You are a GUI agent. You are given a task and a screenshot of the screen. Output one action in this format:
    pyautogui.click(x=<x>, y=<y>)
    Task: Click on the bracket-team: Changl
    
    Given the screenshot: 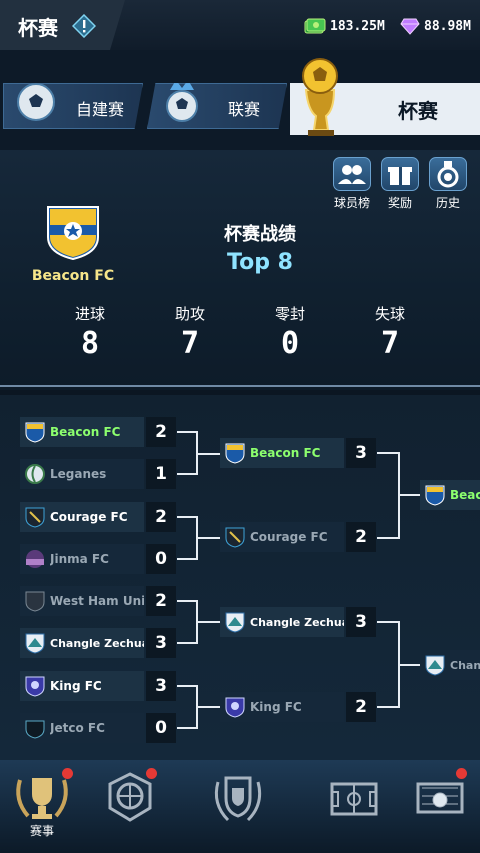 What is the action you would take?
    pyautogui.click(x=450, y=665)
    